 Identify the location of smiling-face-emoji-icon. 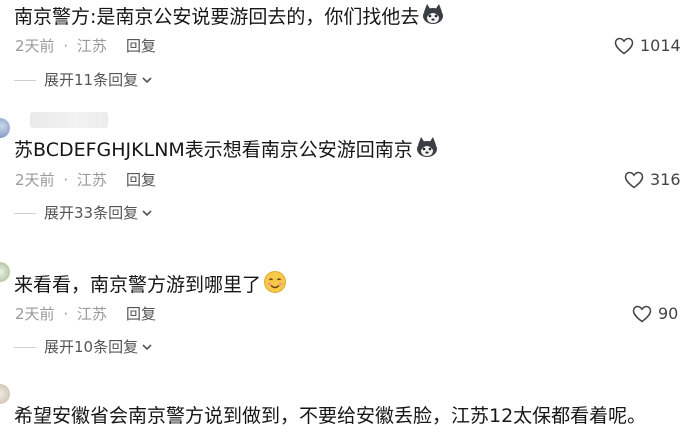
(275, 285).